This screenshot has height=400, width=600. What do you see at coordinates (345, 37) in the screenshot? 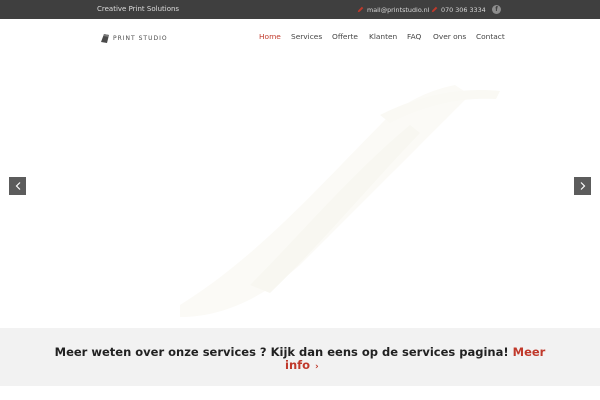
I see `nav-offerte: Offerte` at bounding box center [345, 37].